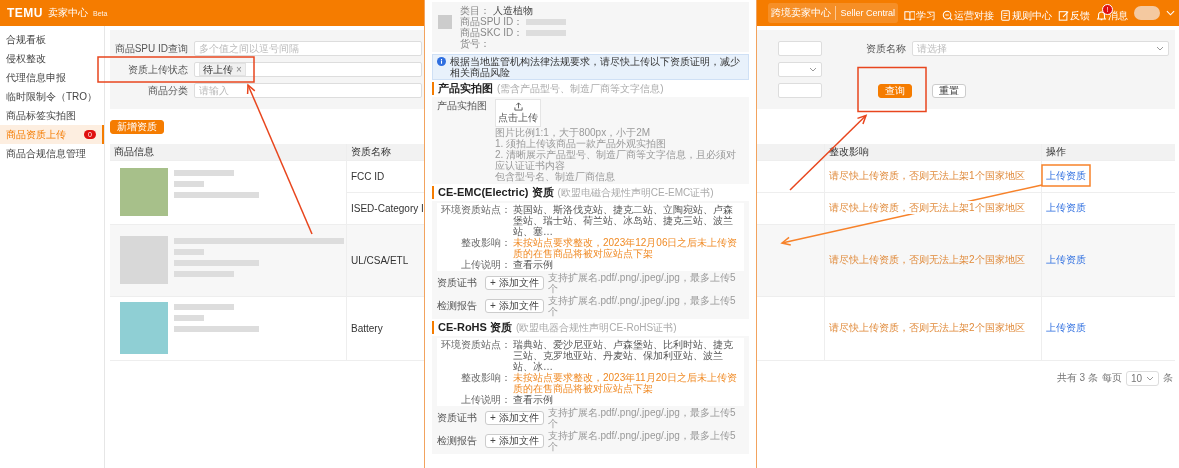  Describe the element at coordinates (1101, 15) in the screenshot. I see `bell-icon` at that location.